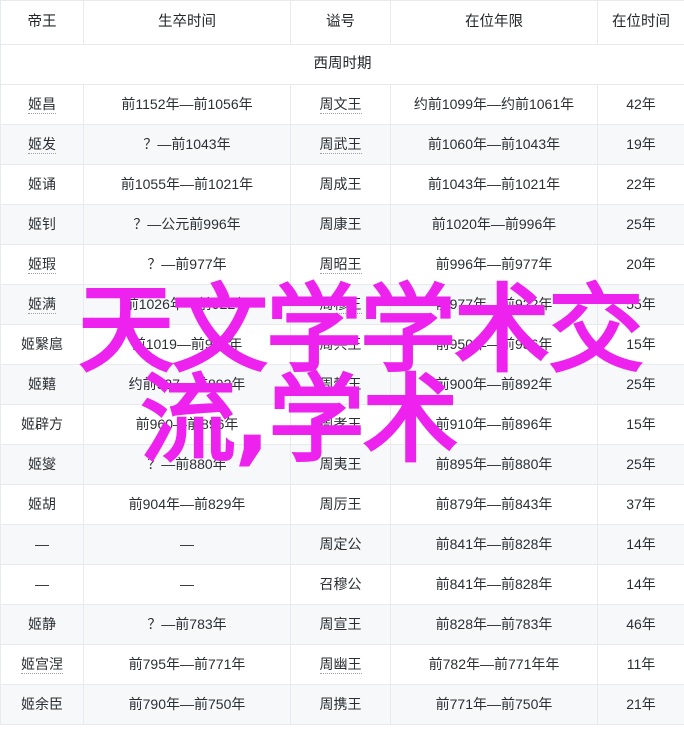  I want to click on table-row: 姬满 前1026年—前922年 周穆王 前977年—前922年 55年, so click(342, 304).